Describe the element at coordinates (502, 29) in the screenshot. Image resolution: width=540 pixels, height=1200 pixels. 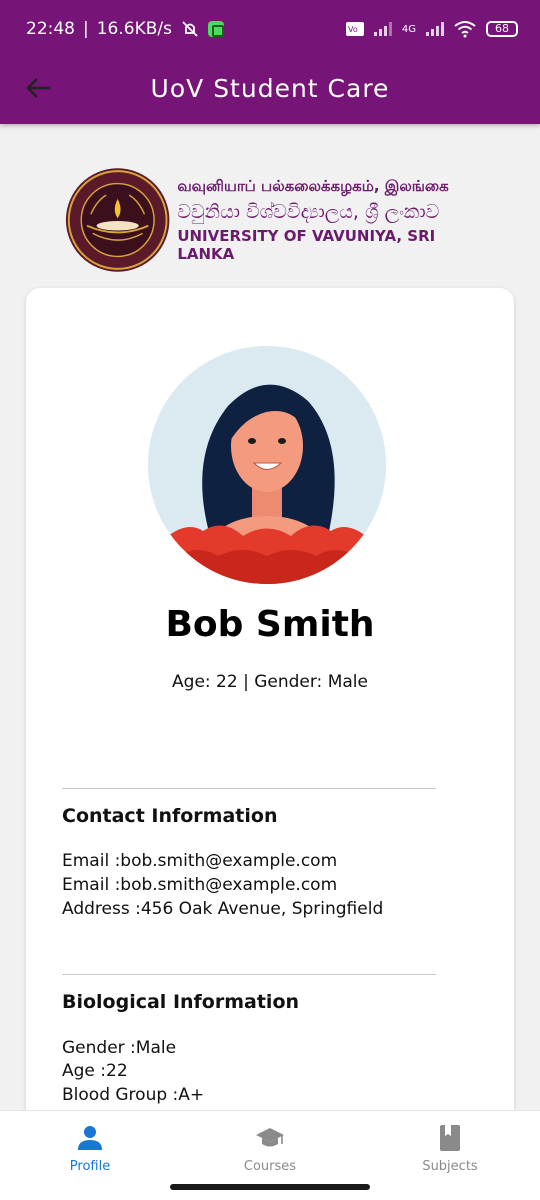
I see `battery-indicator: 68` at that location.